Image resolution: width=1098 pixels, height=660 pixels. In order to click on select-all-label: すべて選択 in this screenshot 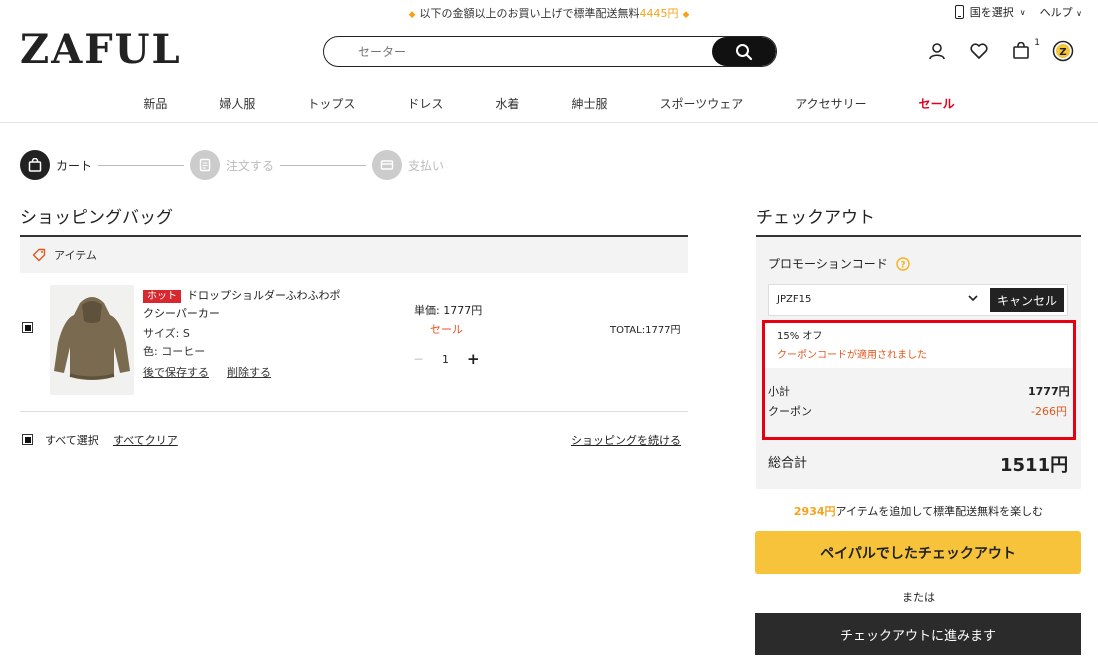, I will do `click(72, 440)`.